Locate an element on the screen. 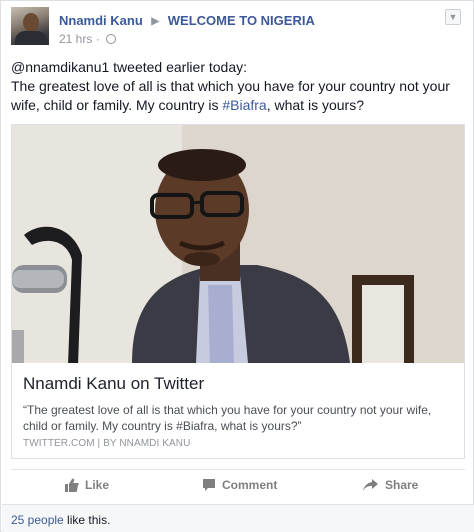 The height and width of the screenshot is (532, 474). post-title-line: Nnamdi Kanu ▶ WELCOME TO NIGERIA is located at coordinates (187, 20).